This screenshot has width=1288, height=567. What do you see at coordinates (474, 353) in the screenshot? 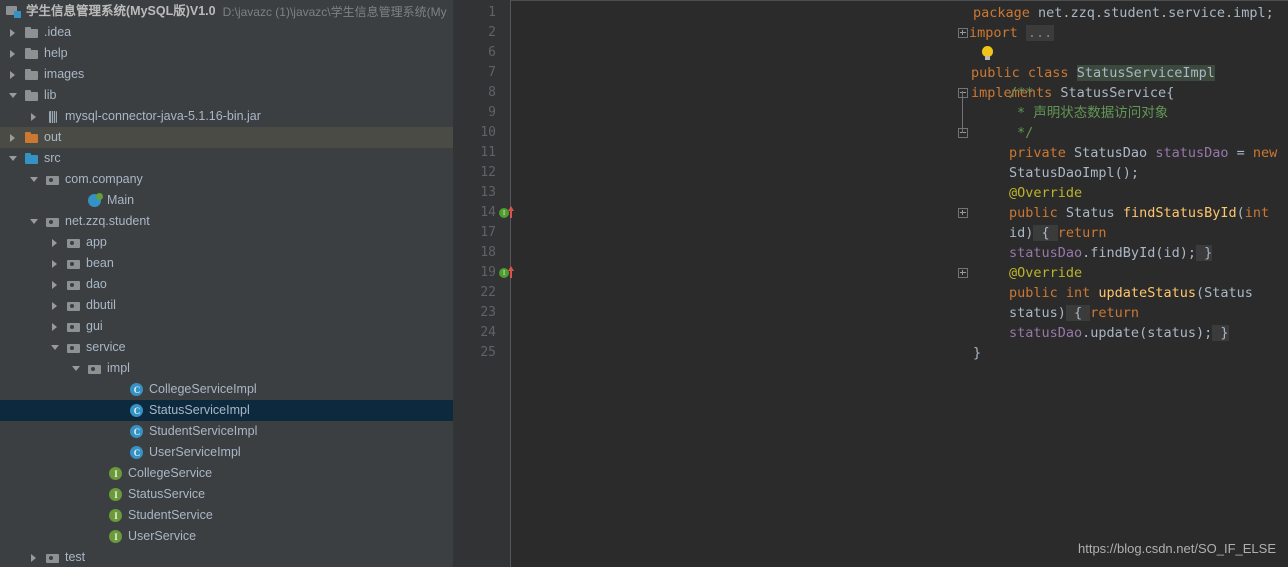
I see `line-number: 25` at bounding box center [474, 353].